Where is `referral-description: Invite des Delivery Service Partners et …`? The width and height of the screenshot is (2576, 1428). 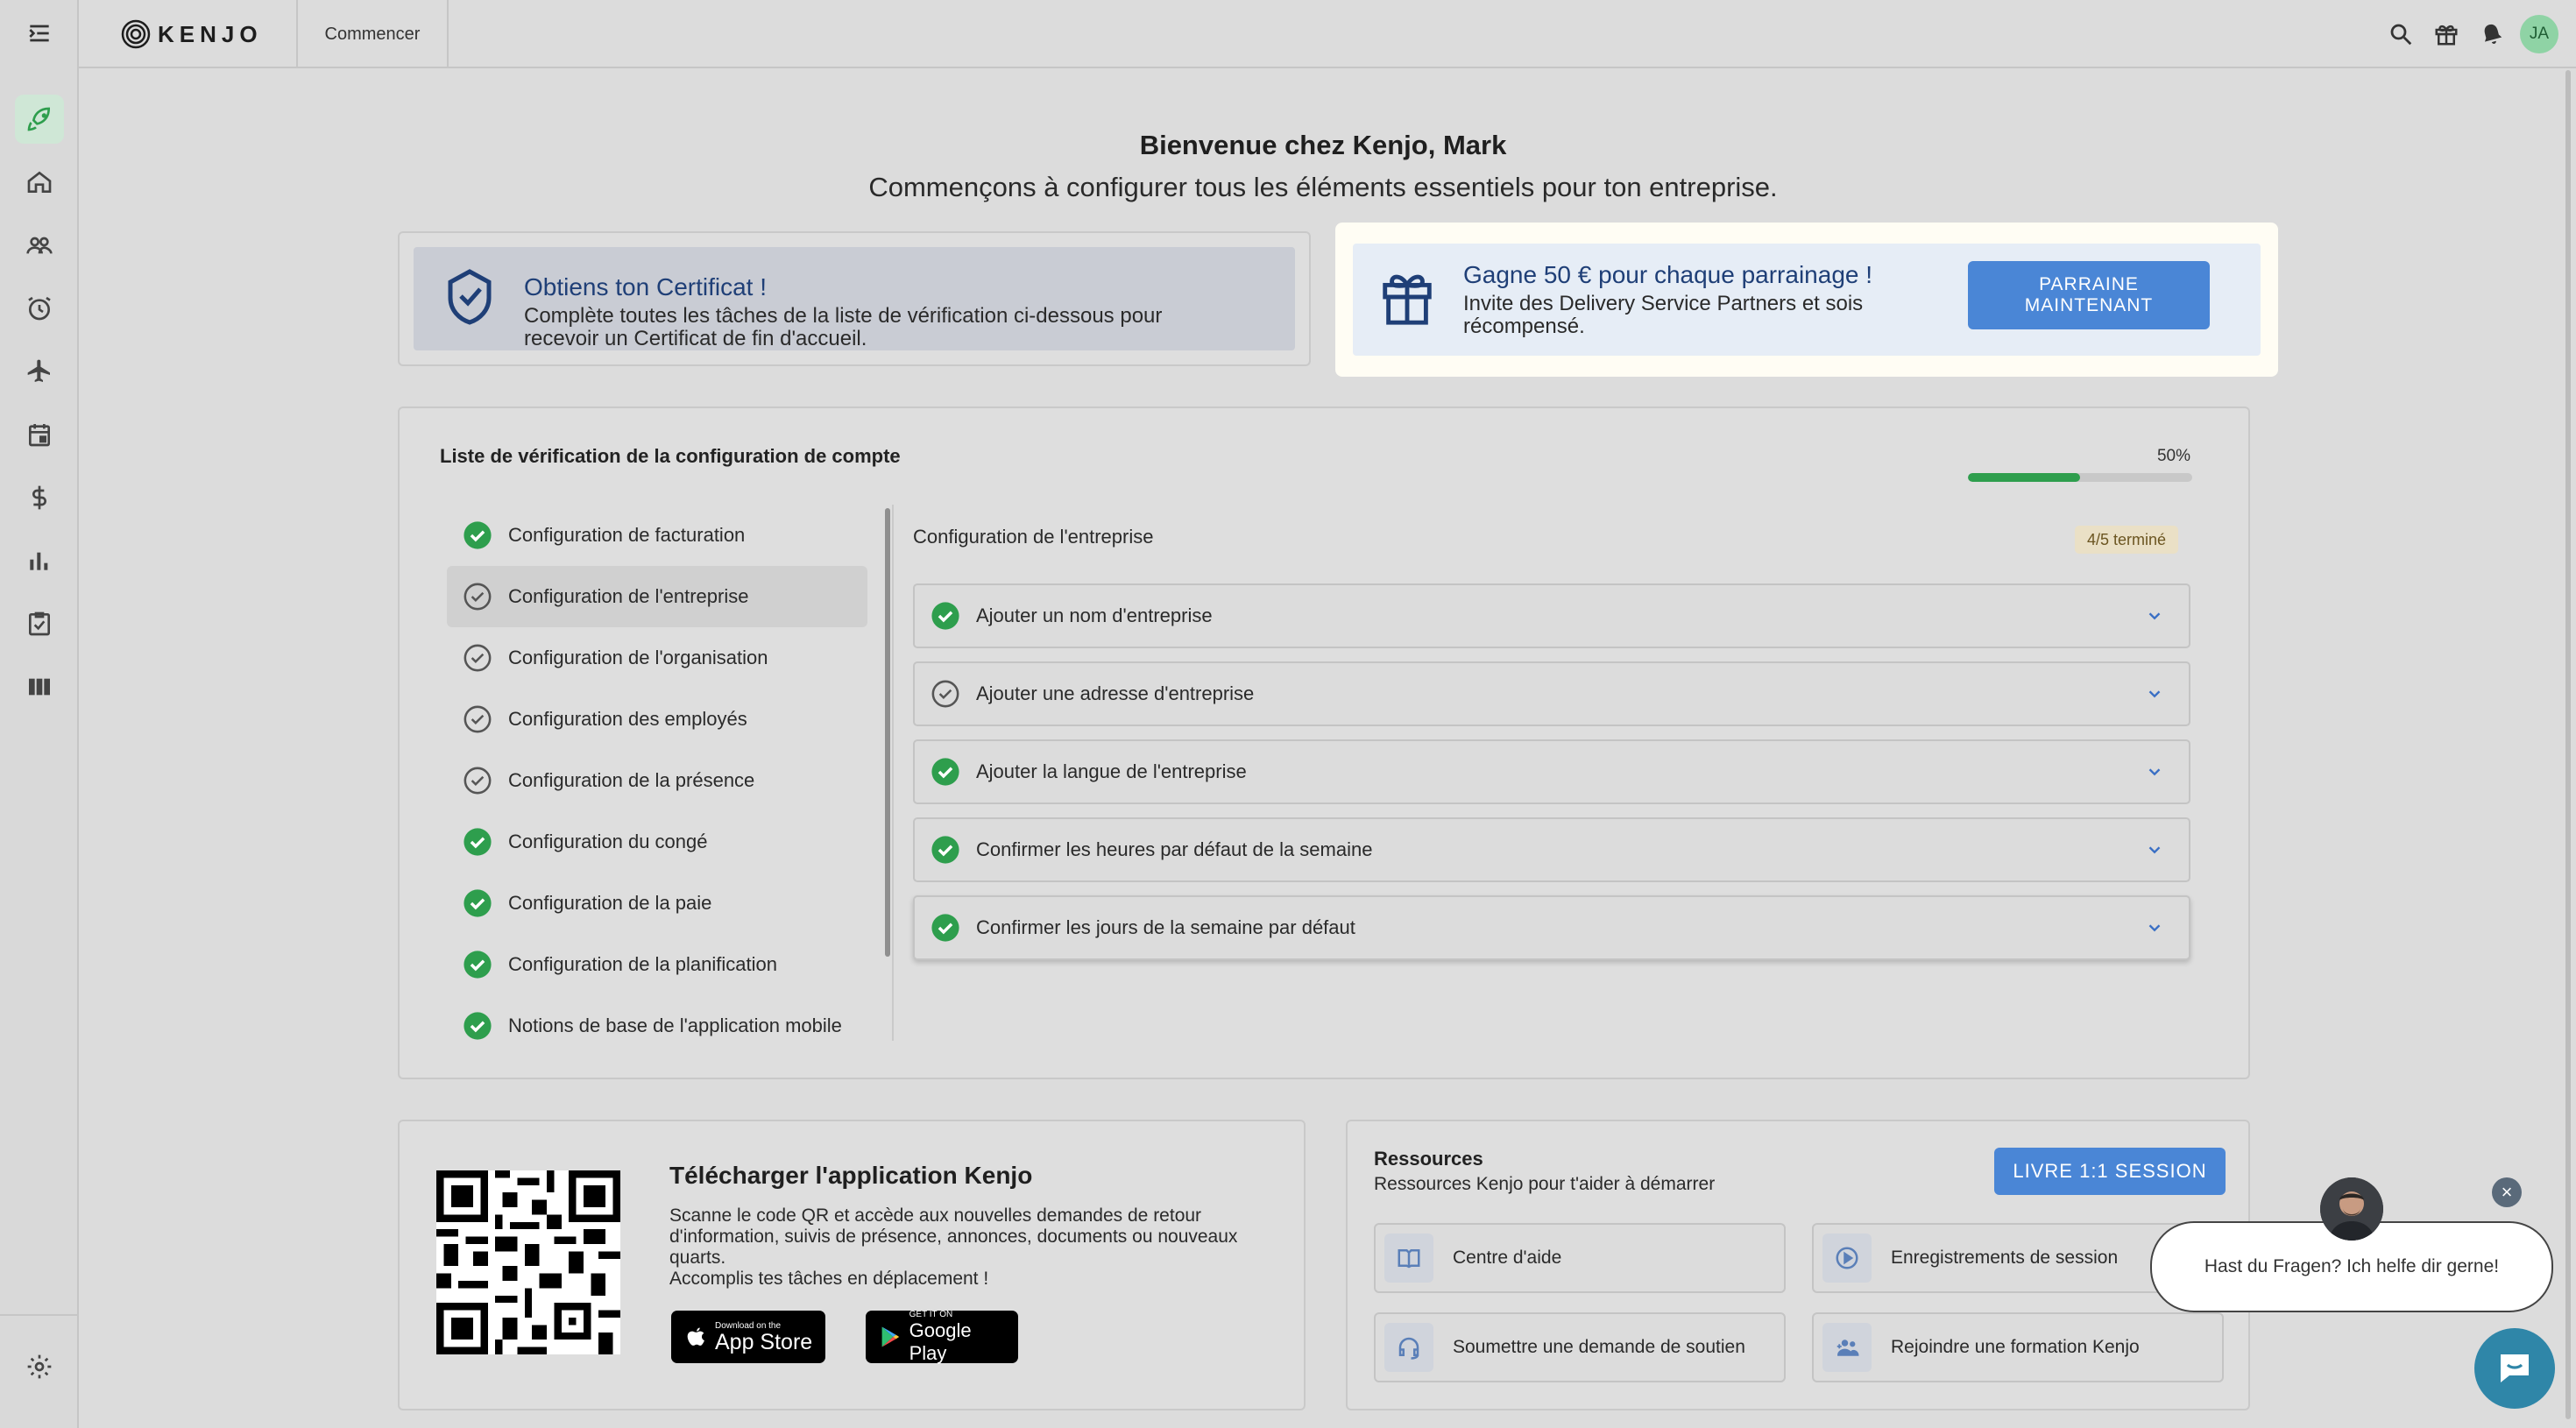 referral-description: Invite des Delivery Service Partners et … is located at coordinates (1663, 315).